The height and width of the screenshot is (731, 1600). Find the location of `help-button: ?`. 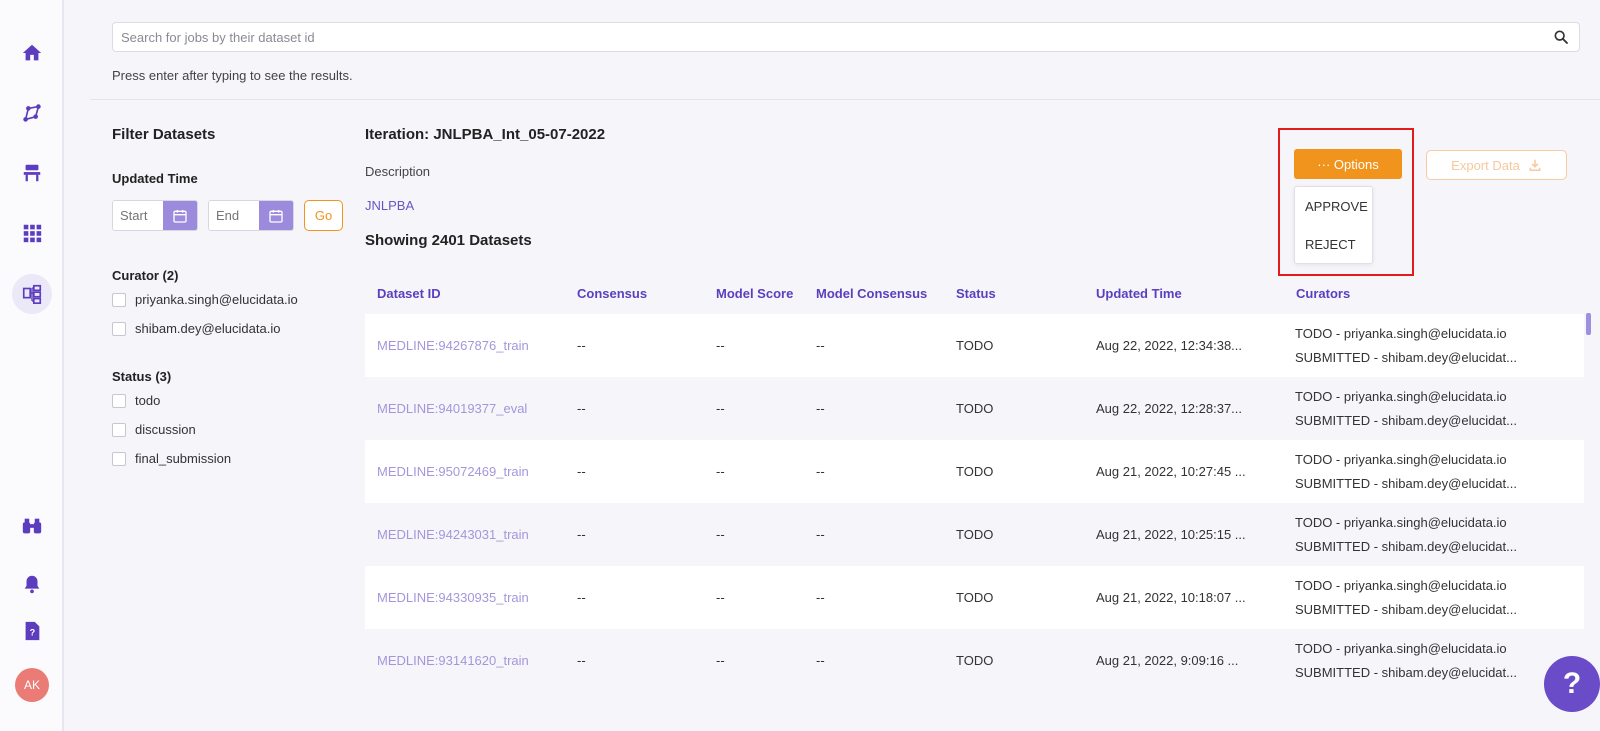

help-button: ? is located at coordinates (1572, 684).